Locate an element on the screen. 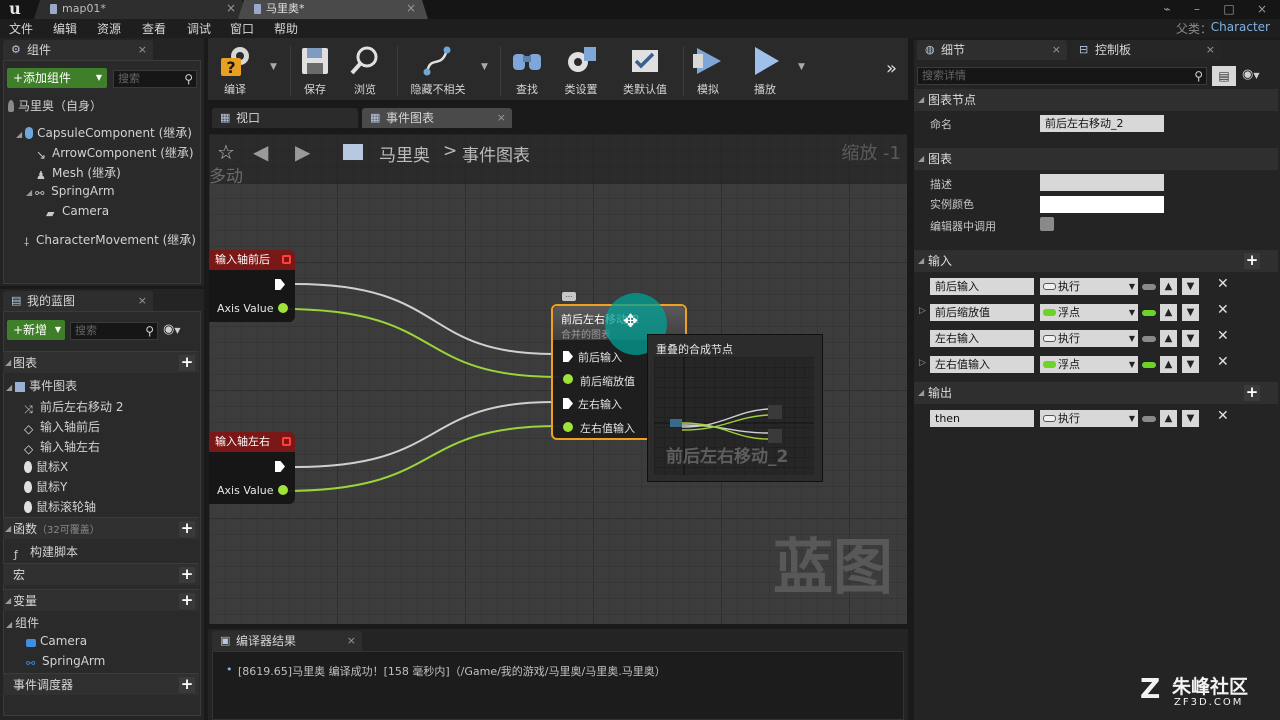 The height and width of the screenshot is (720, 1280). compile-options-caret-icon: ▼ is located at coordinates (273, 67).